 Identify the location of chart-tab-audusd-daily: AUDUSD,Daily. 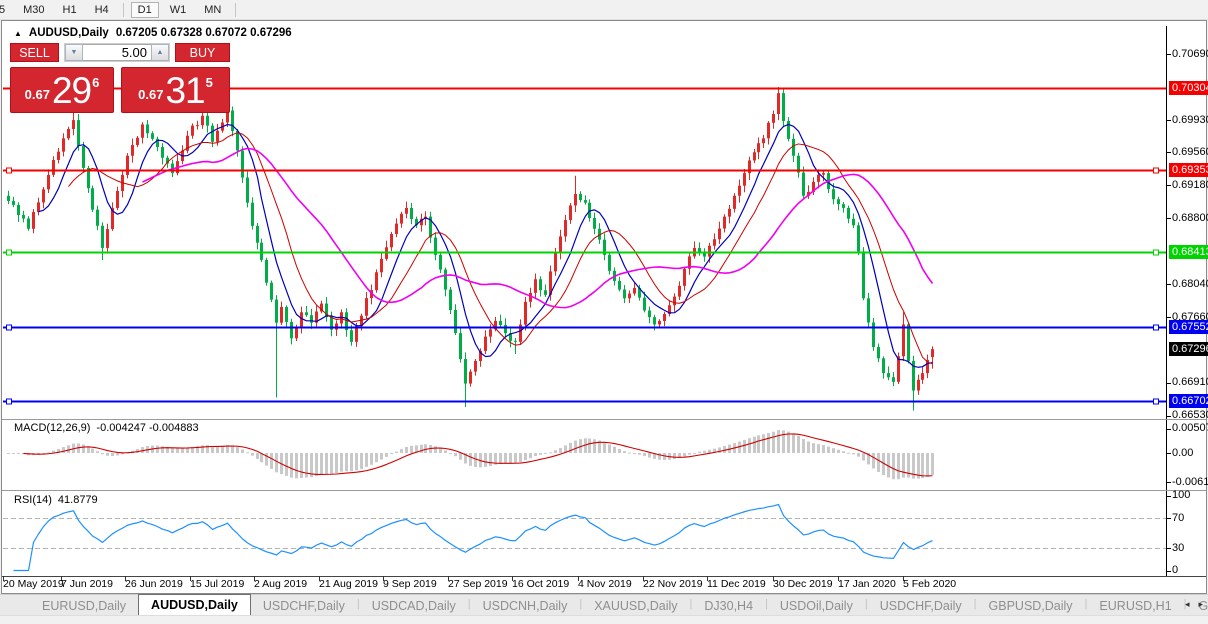
(194, 604).